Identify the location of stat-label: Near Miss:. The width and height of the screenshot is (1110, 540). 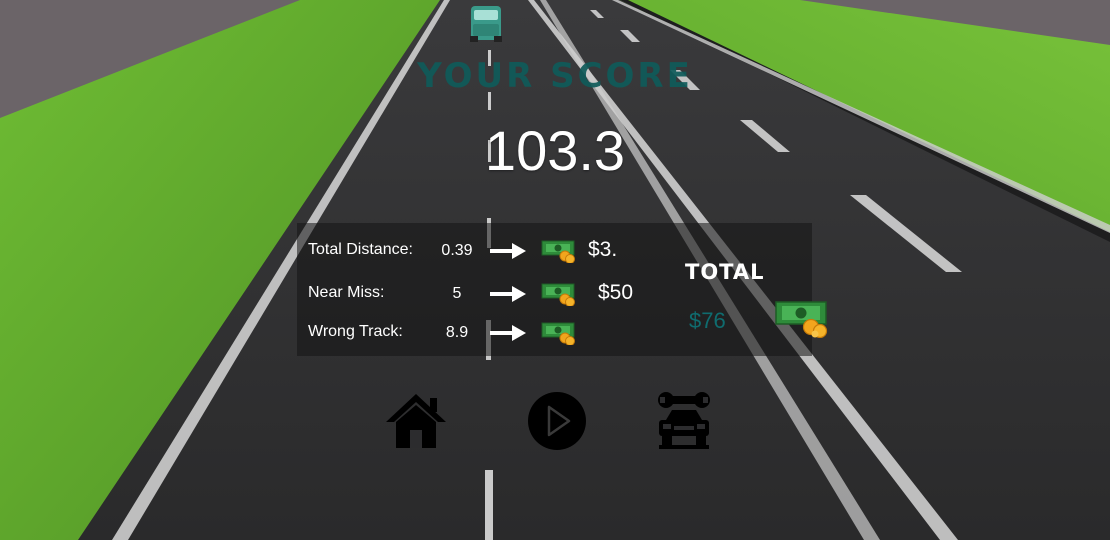
(346, 292).